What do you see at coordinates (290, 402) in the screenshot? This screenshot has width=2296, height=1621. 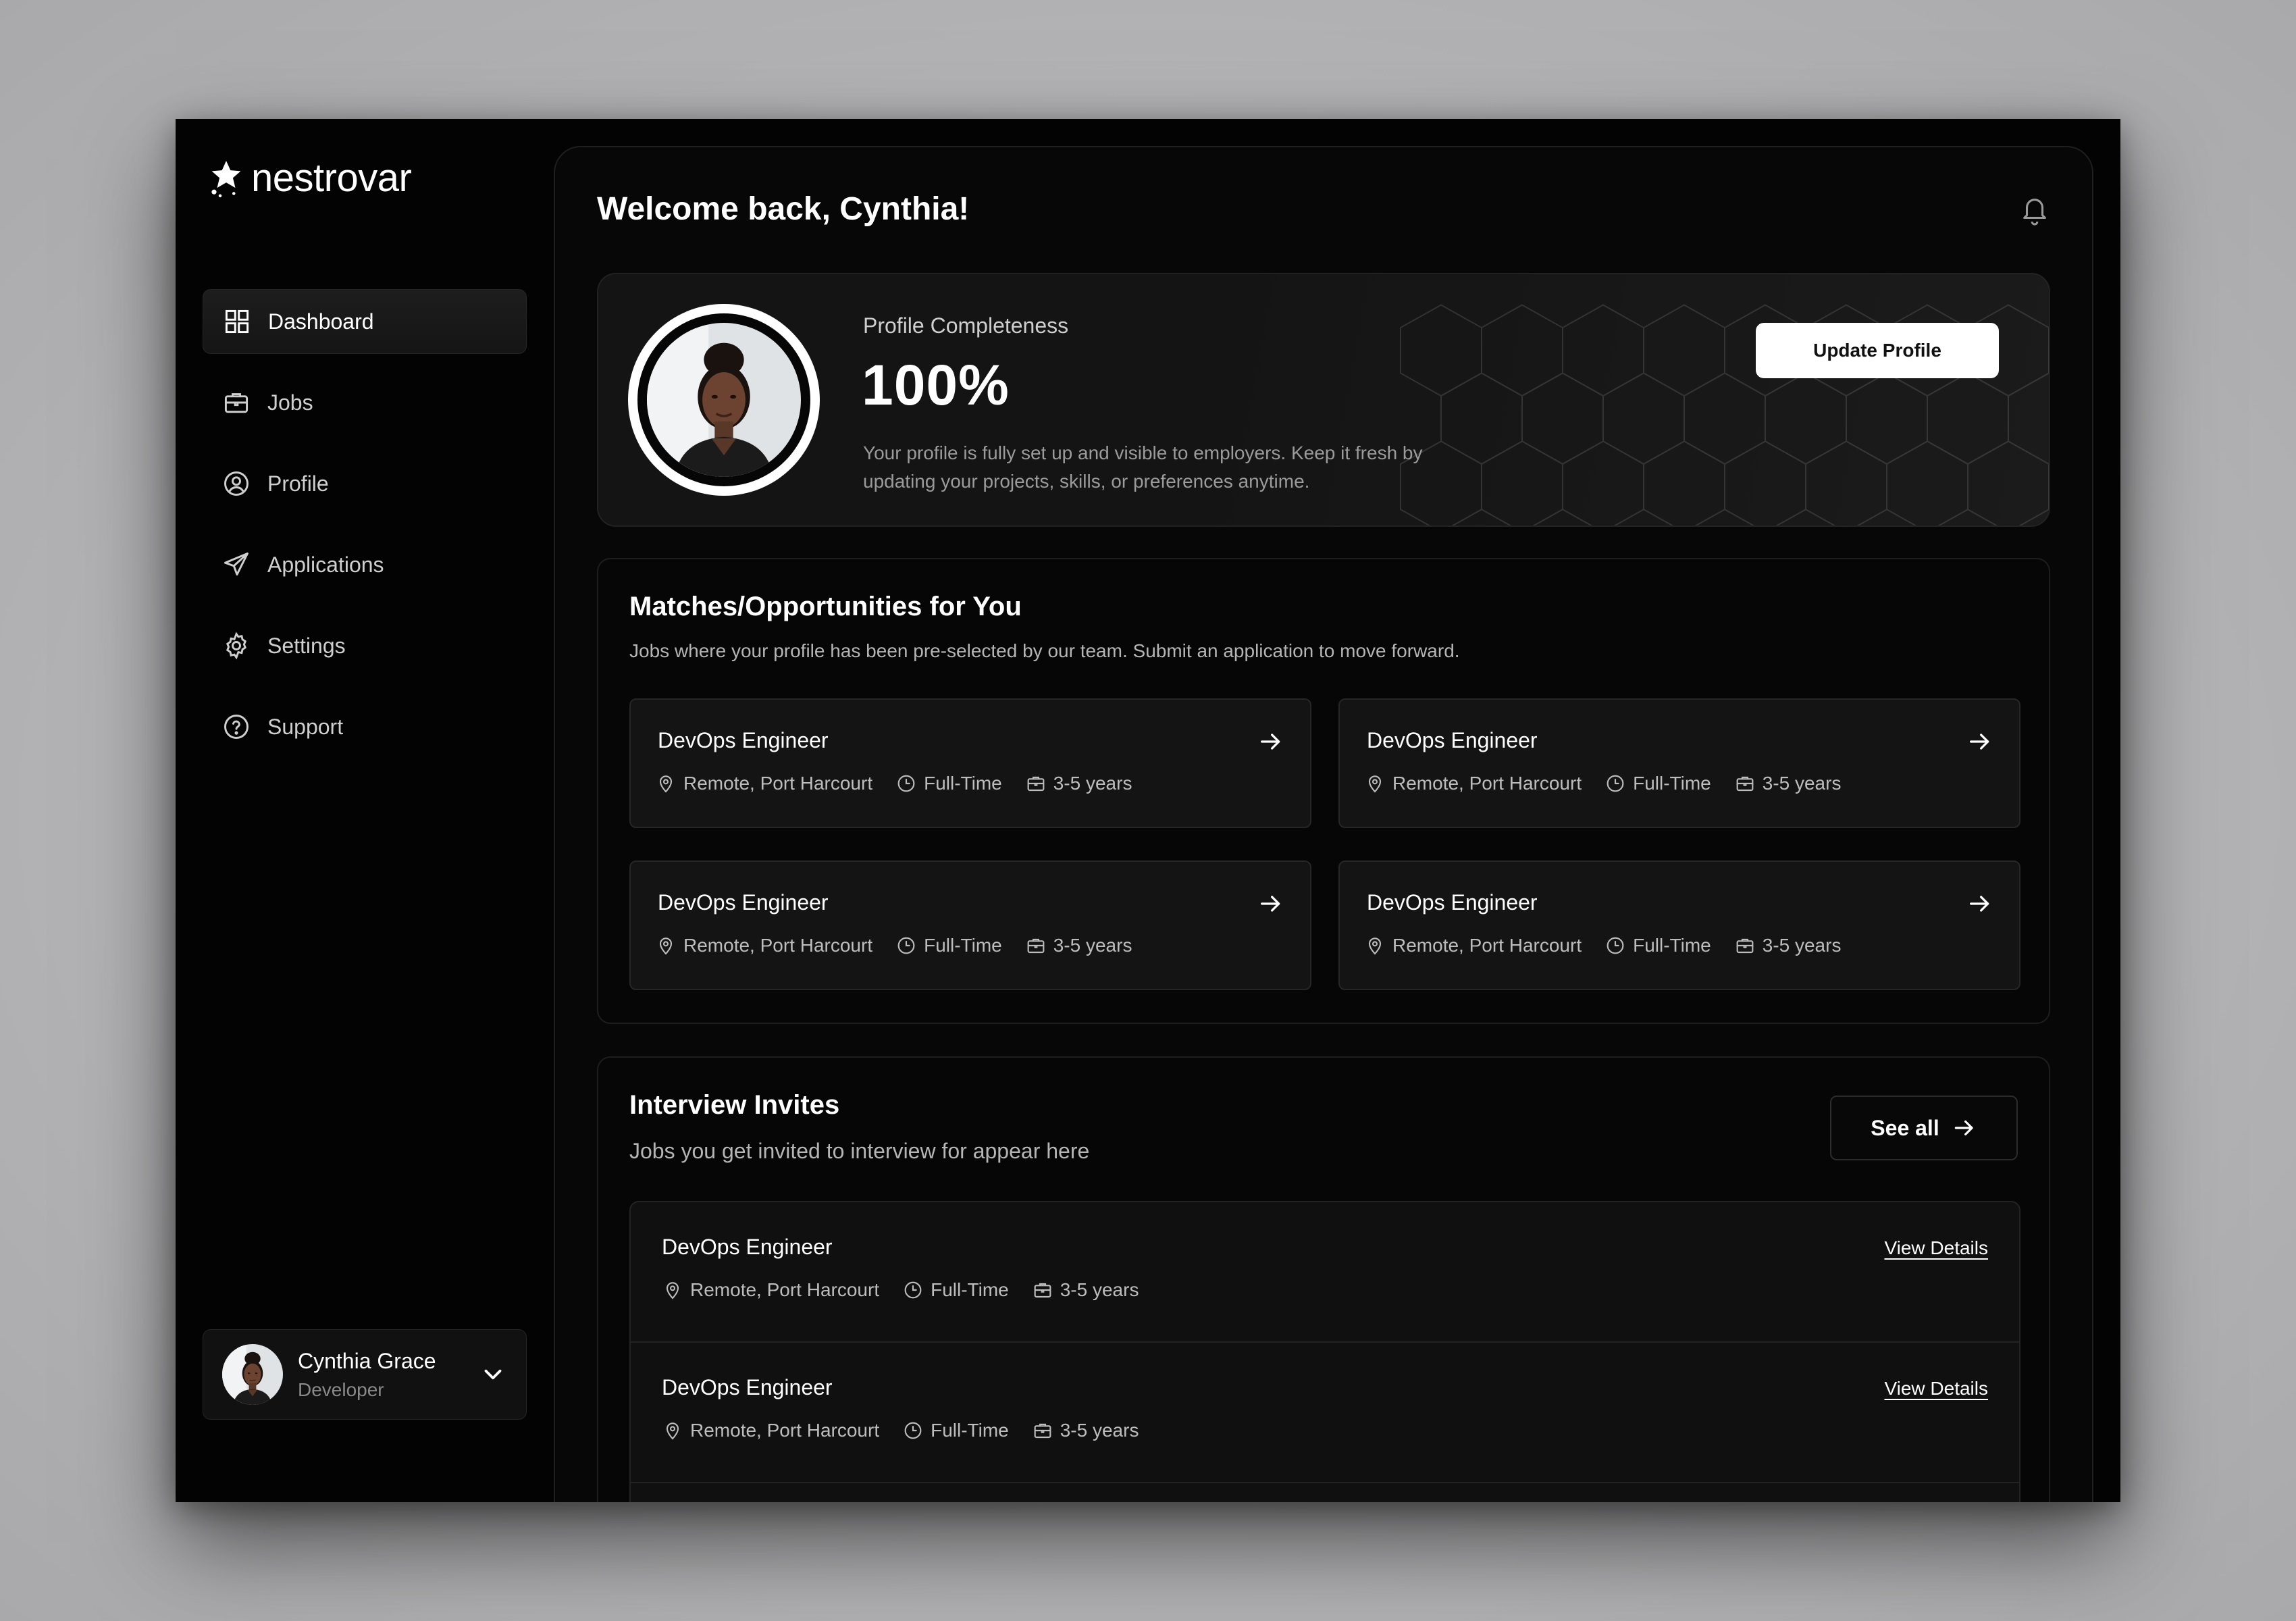 I see `sidebar-item-label: Jobs` at bounding box center [290, 402].